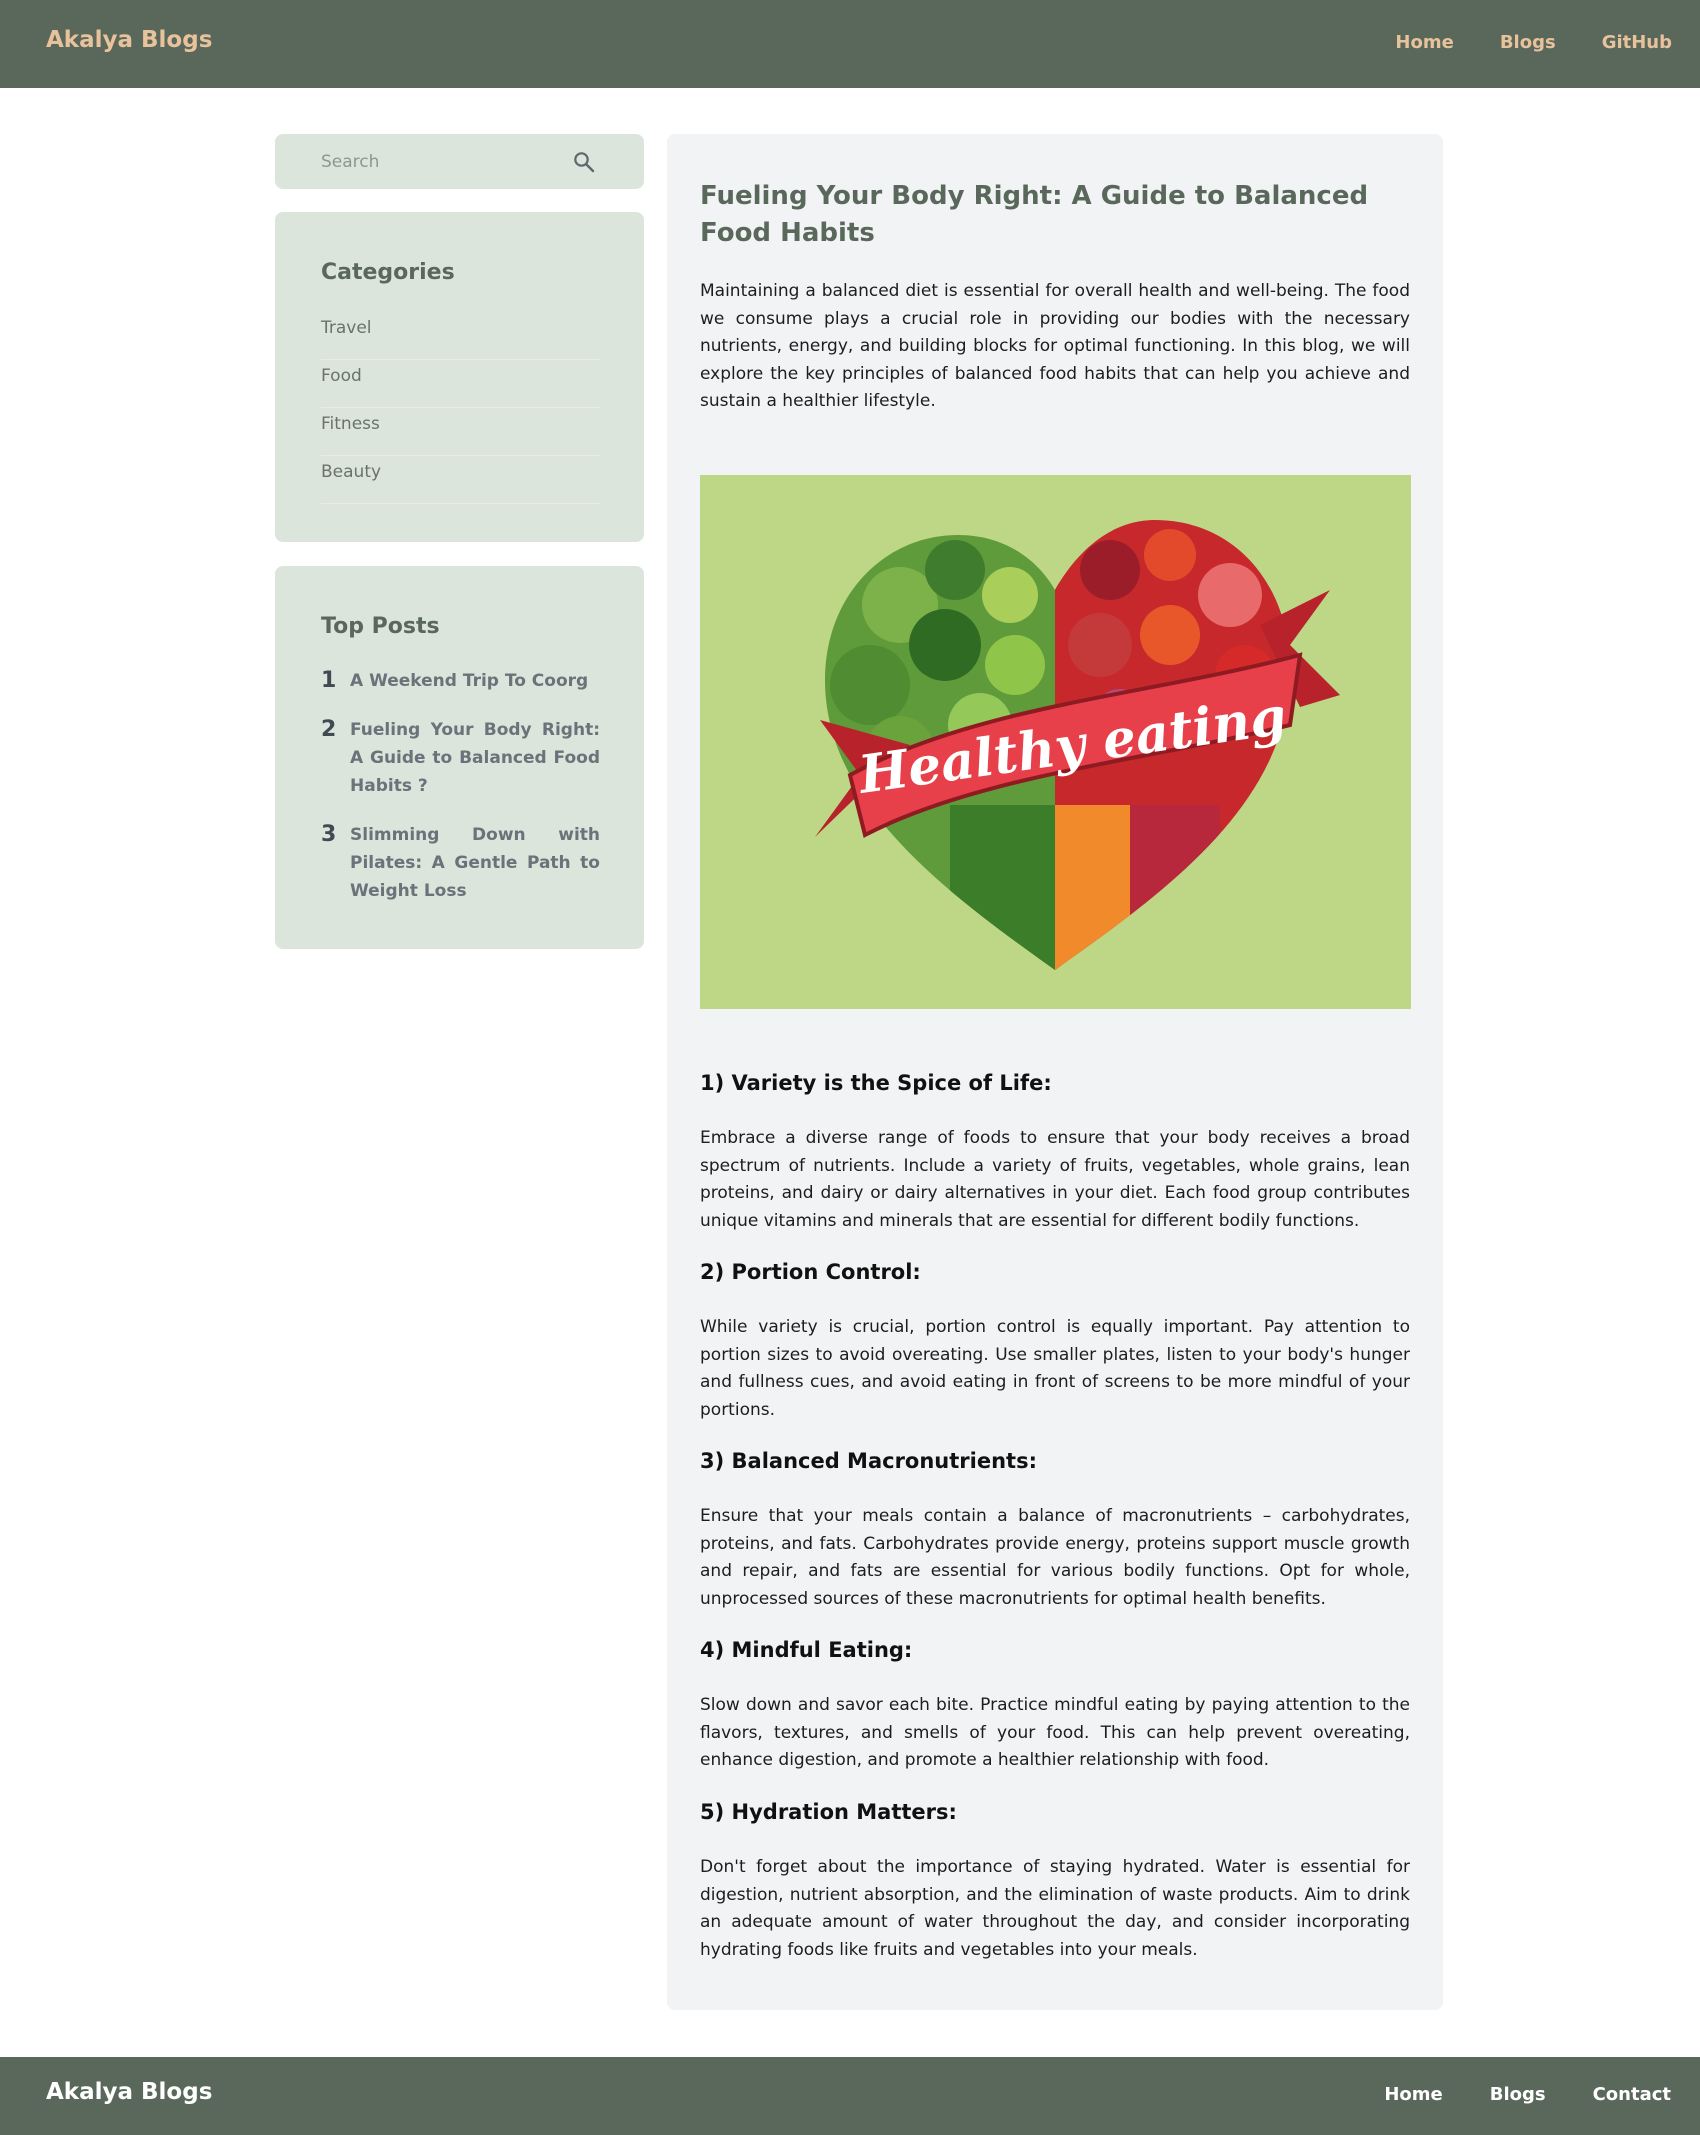 The width and height of the screenshot is (1700, 2135). I want to click on category-item-food: Food, so click(460, 384).